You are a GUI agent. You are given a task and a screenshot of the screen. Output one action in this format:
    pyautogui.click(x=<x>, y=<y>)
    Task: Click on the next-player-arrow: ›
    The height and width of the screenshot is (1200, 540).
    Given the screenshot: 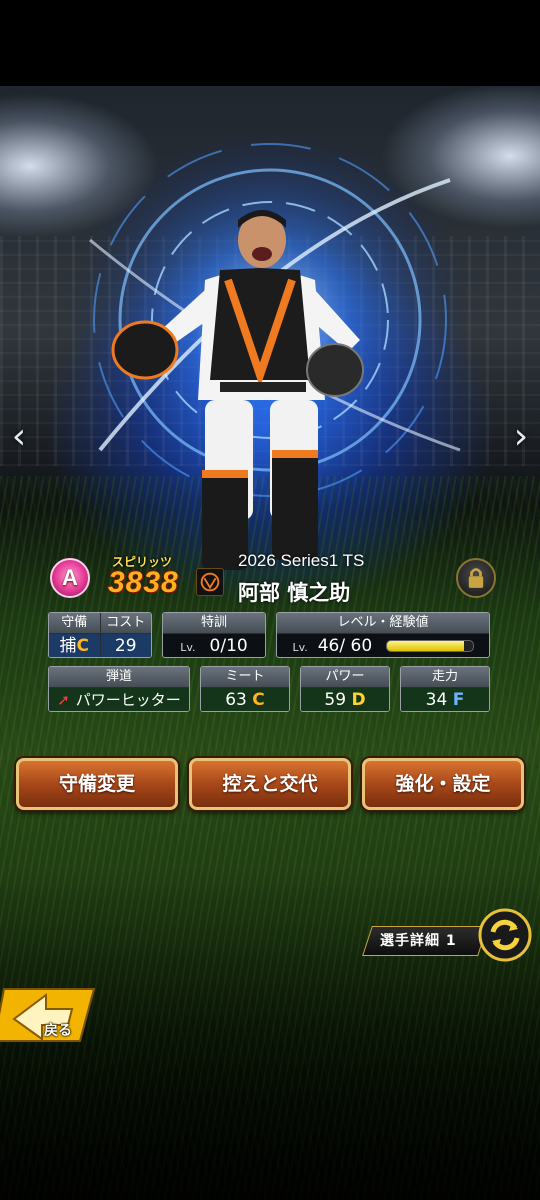 What is the action you would take?
    pyautogui.click(x=521, y=437)
    